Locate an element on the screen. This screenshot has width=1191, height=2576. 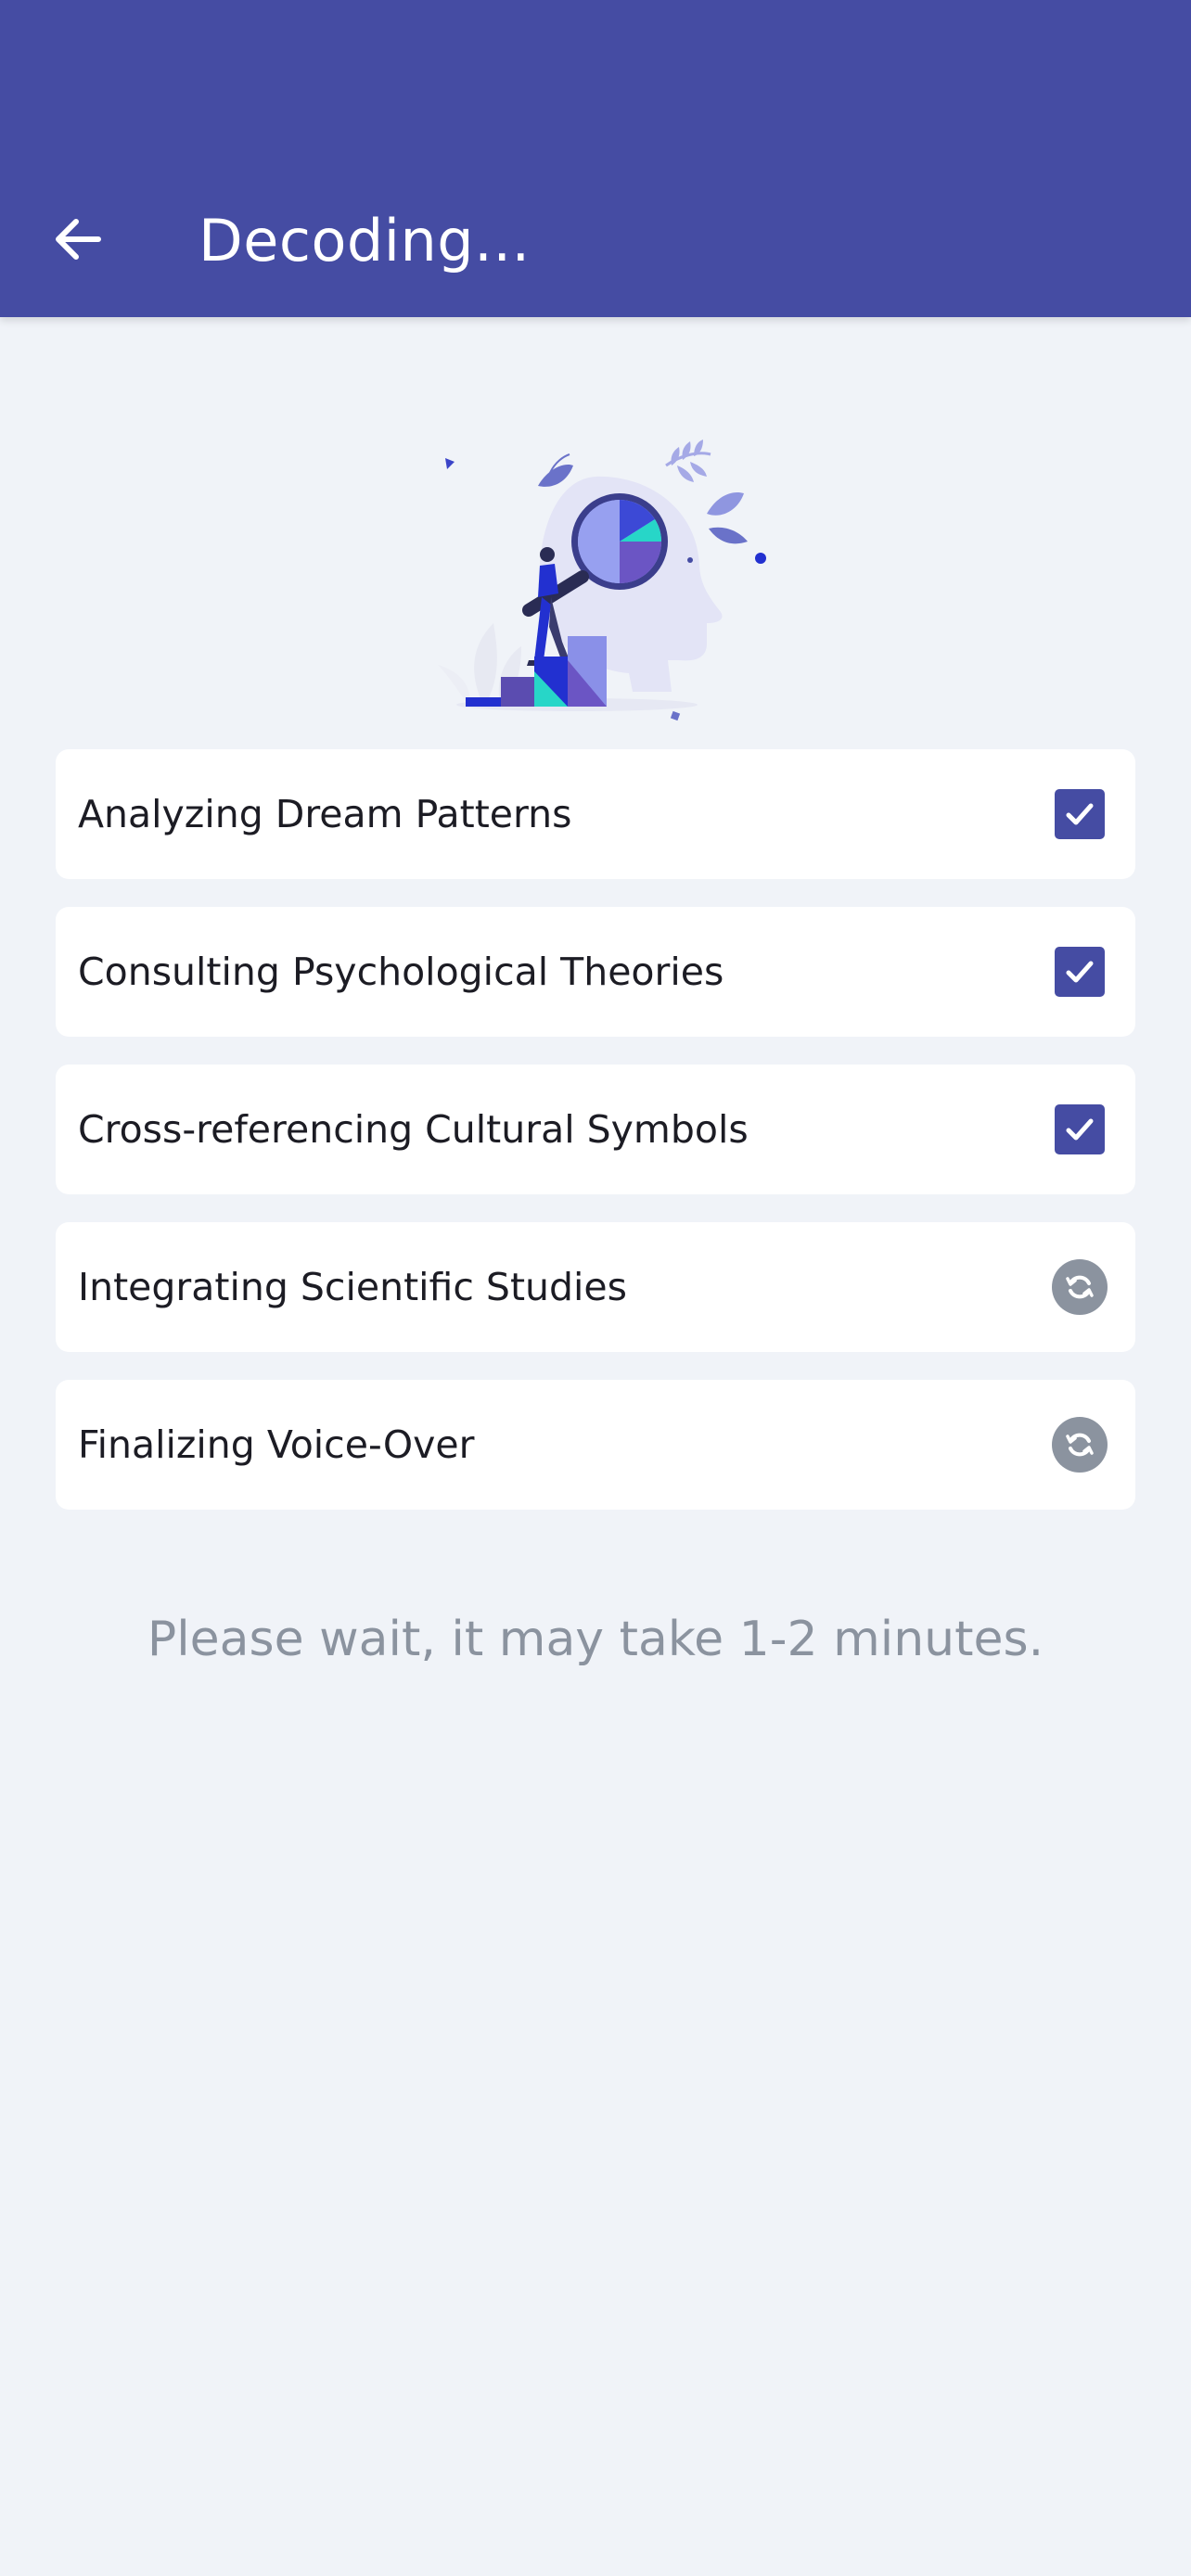
step-label: Finalizing Voice-Over is located at coordinates (276, 1444).